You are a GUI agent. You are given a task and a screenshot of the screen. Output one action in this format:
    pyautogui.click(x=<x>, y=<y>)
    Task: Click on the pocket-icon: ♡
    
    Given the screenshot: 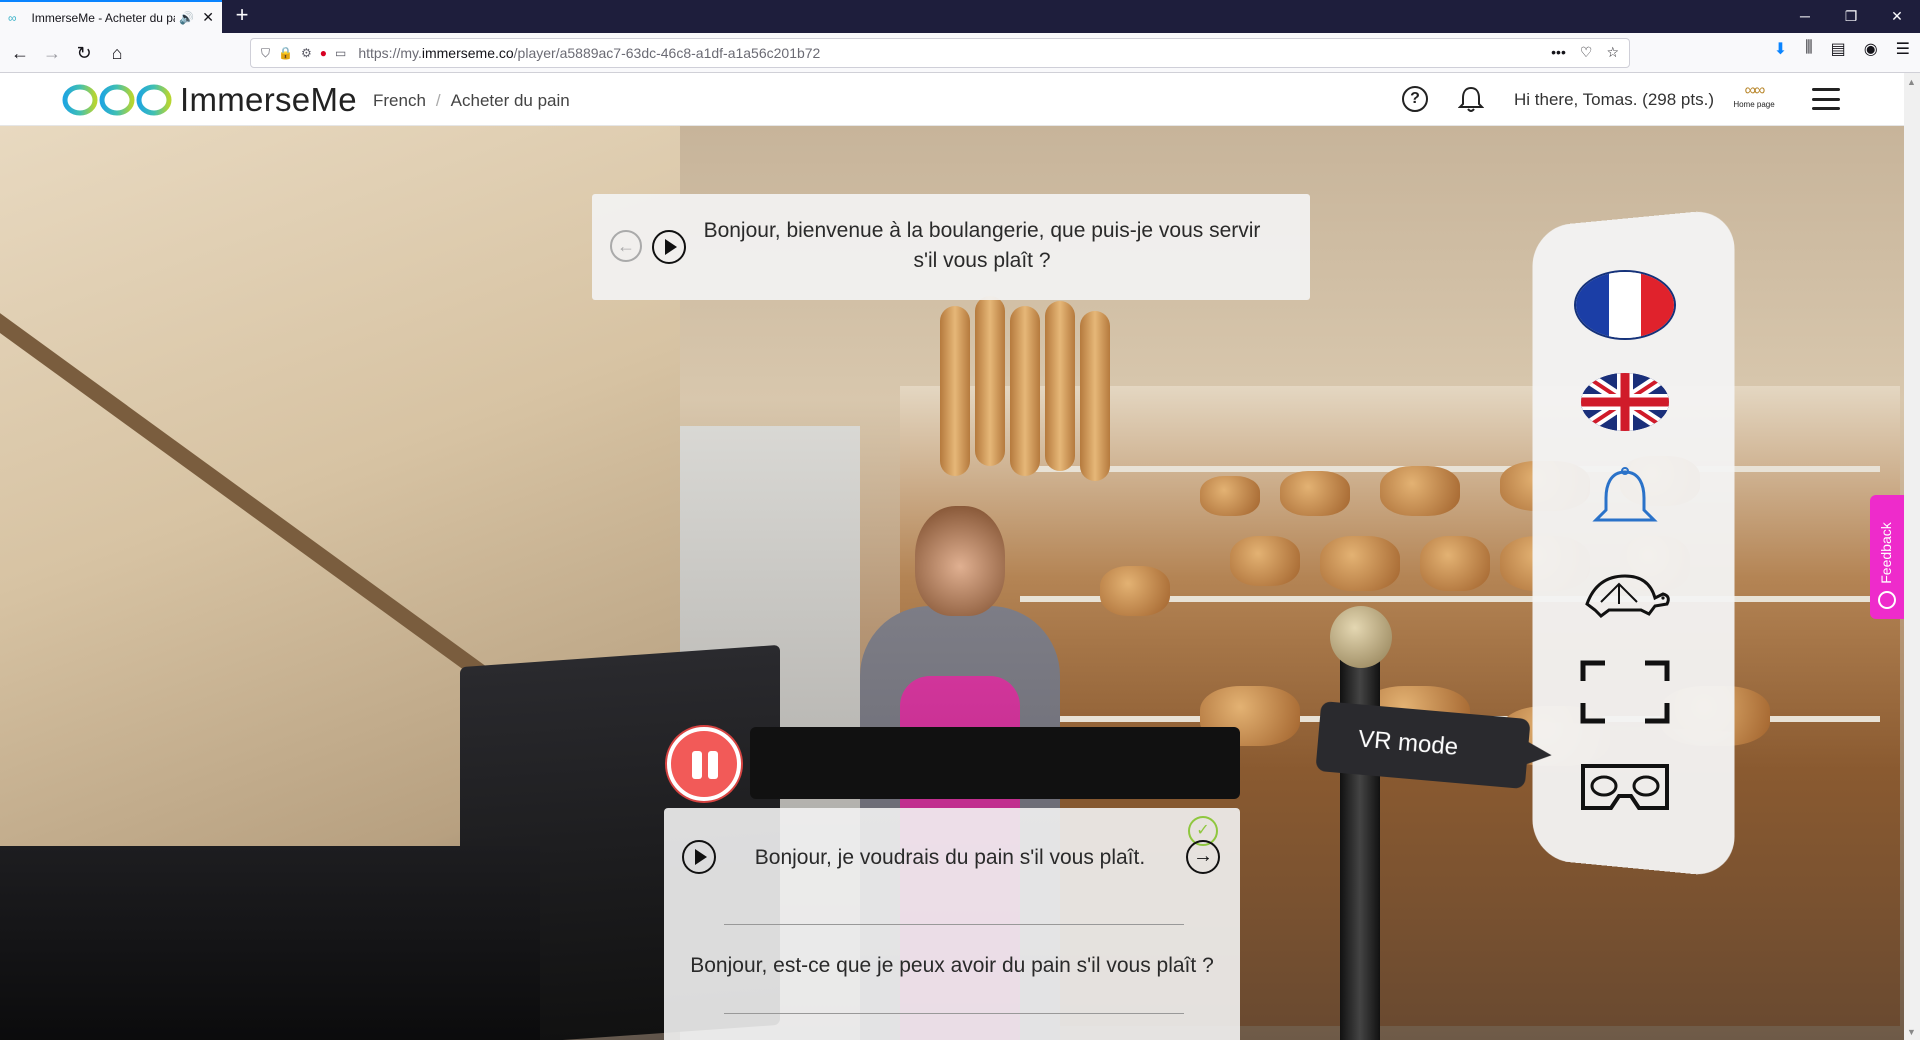 What is the action you would take?
    pyautogui.click(x=1586, y=52)
    